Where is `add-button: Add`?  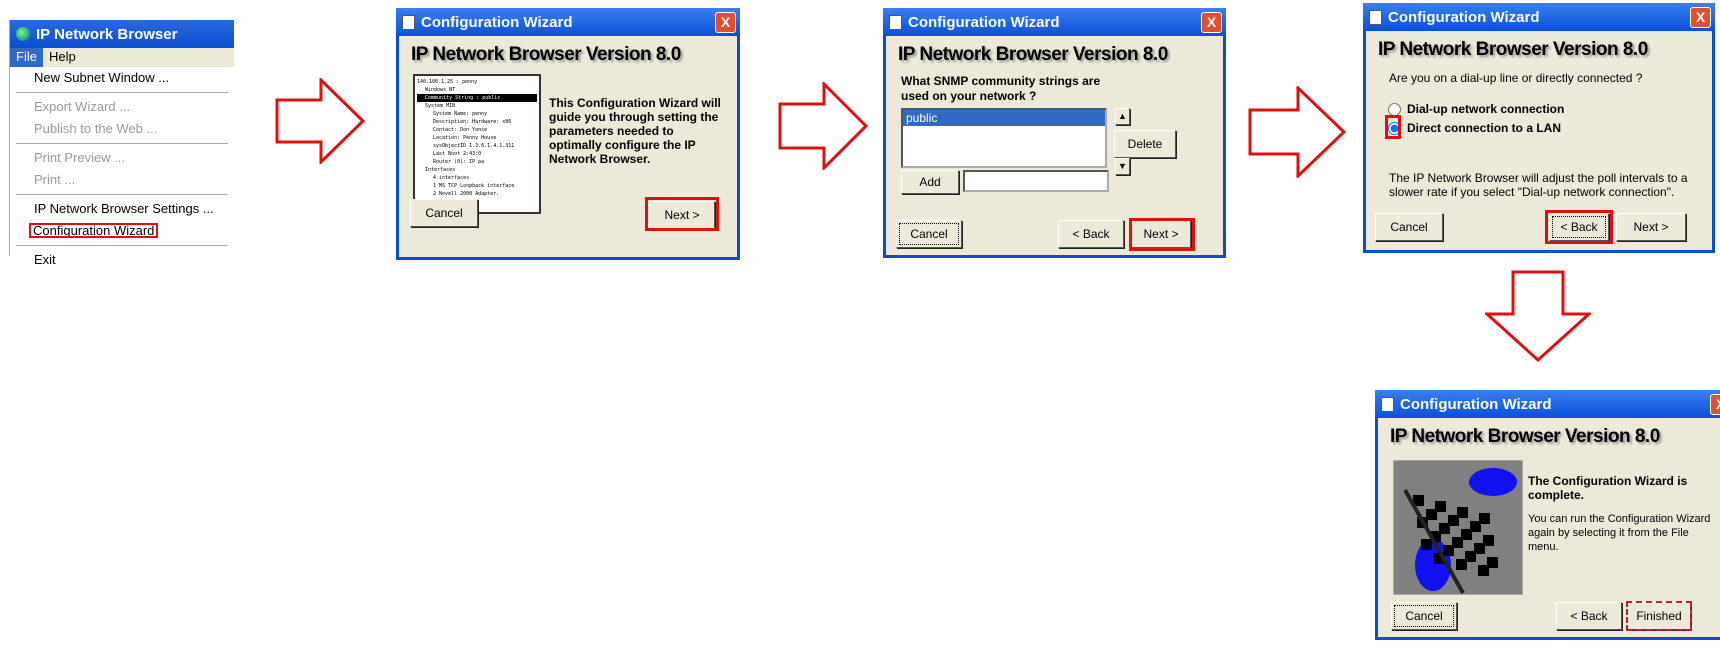 add-button: Add is located at coordinates (930, 182).